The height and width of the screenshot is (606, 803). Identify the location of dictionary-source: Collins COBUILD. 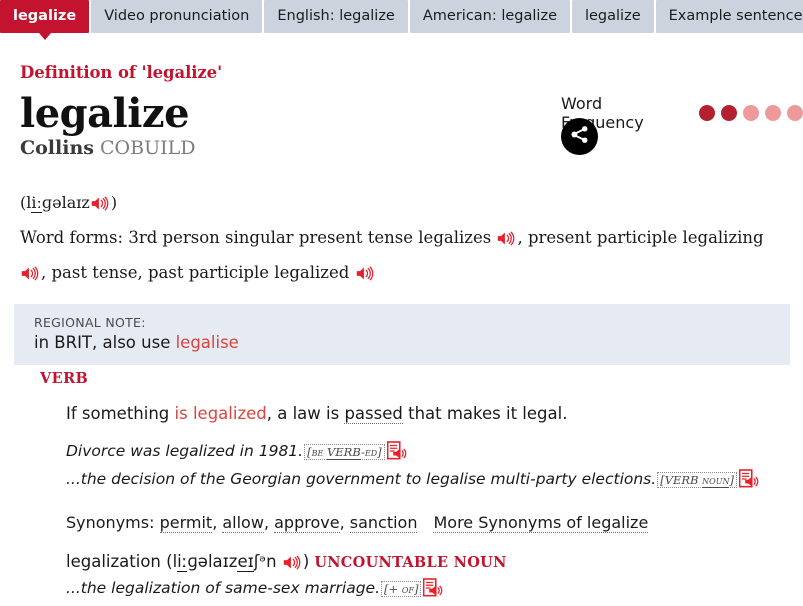
(107, 148).